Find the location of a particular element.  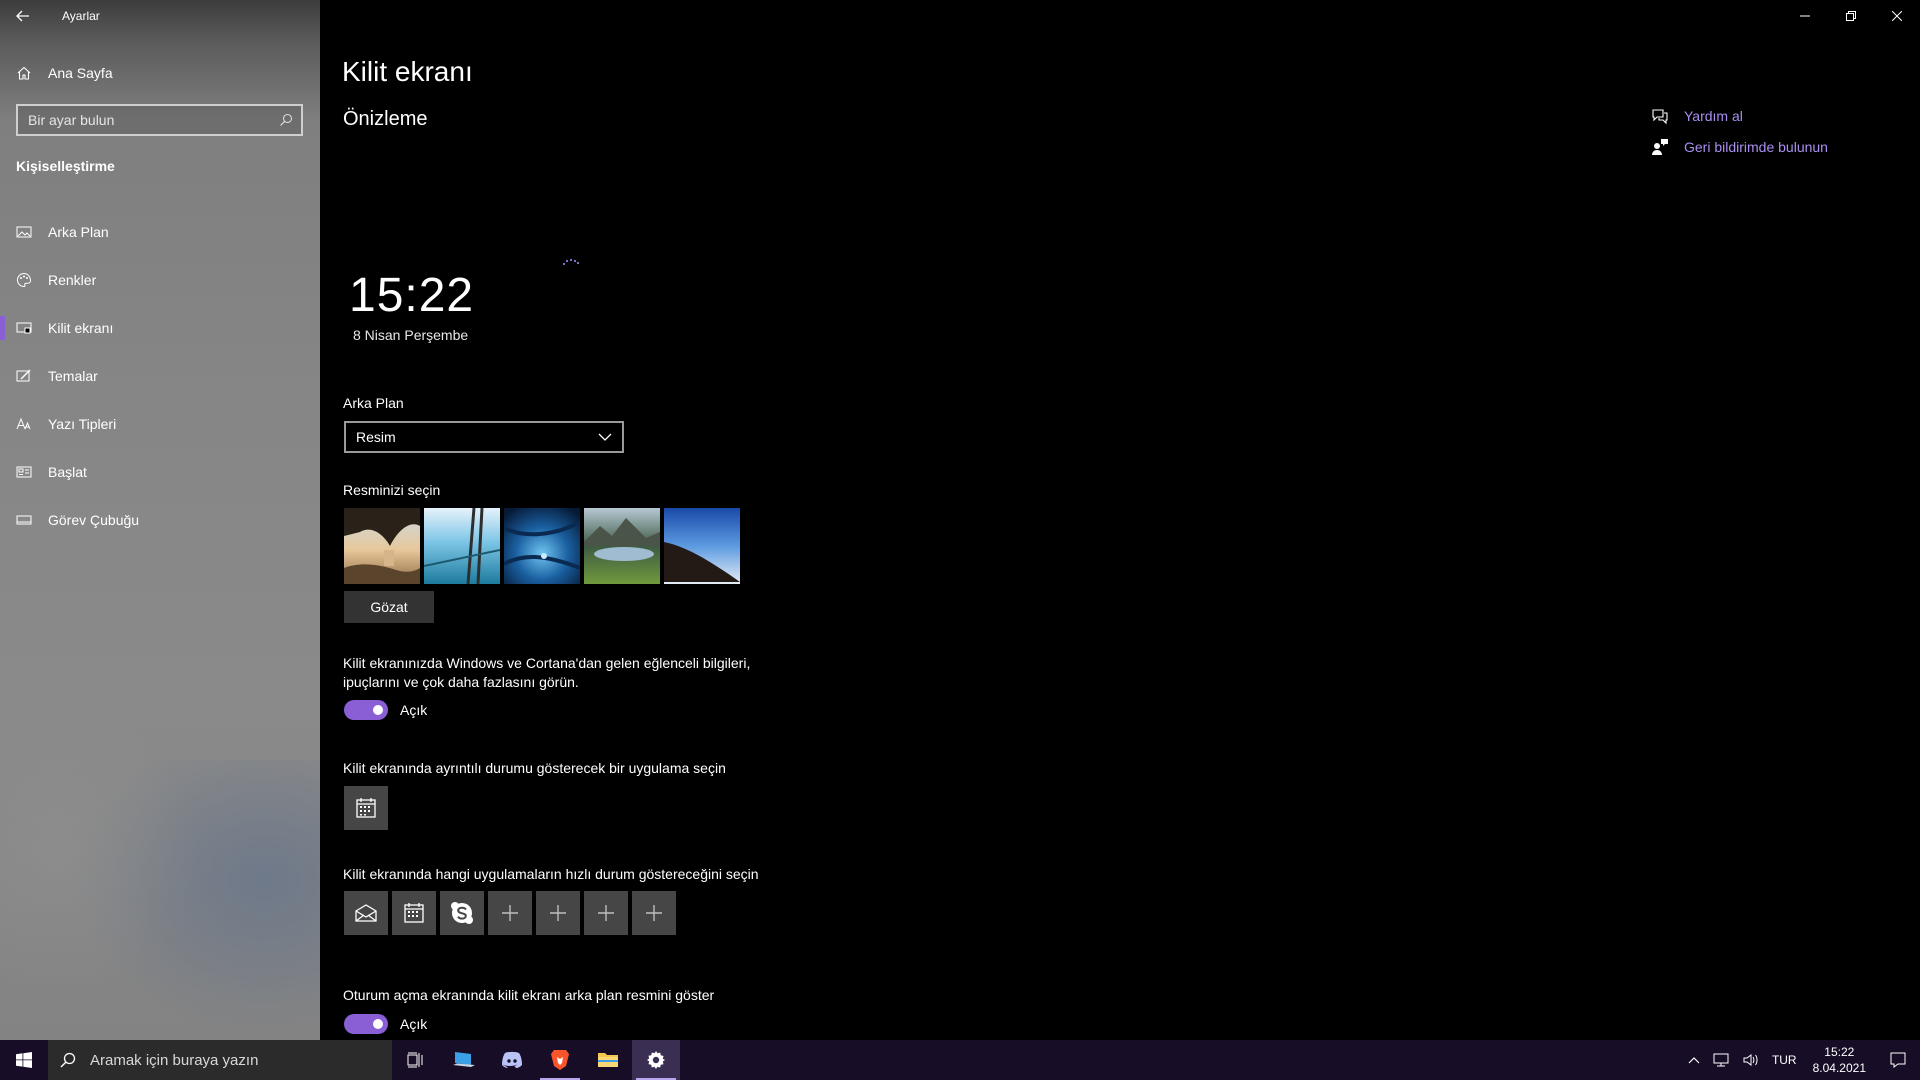

quick-status-apps is located at coordinates (510, 913).